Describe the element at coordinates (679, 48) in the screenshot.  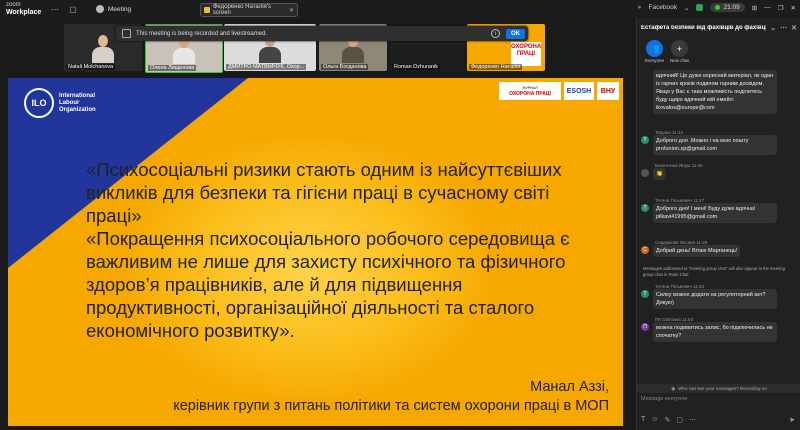
I see `plus-icon: +` at that location.